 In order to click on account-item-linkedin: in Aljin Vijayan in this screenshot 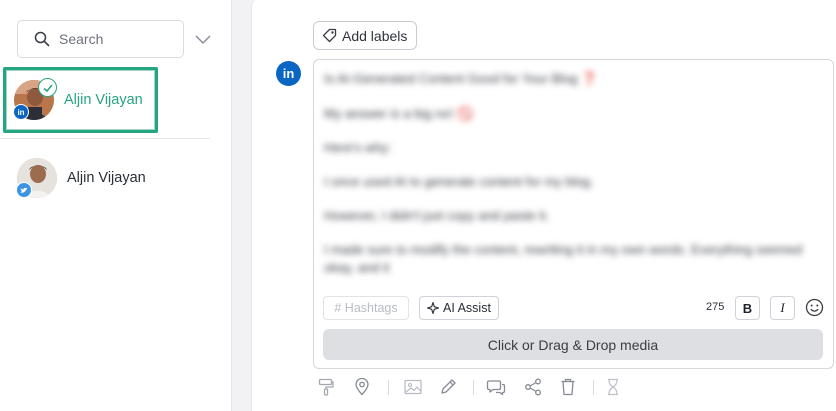, I will do `click(80, 100)`.